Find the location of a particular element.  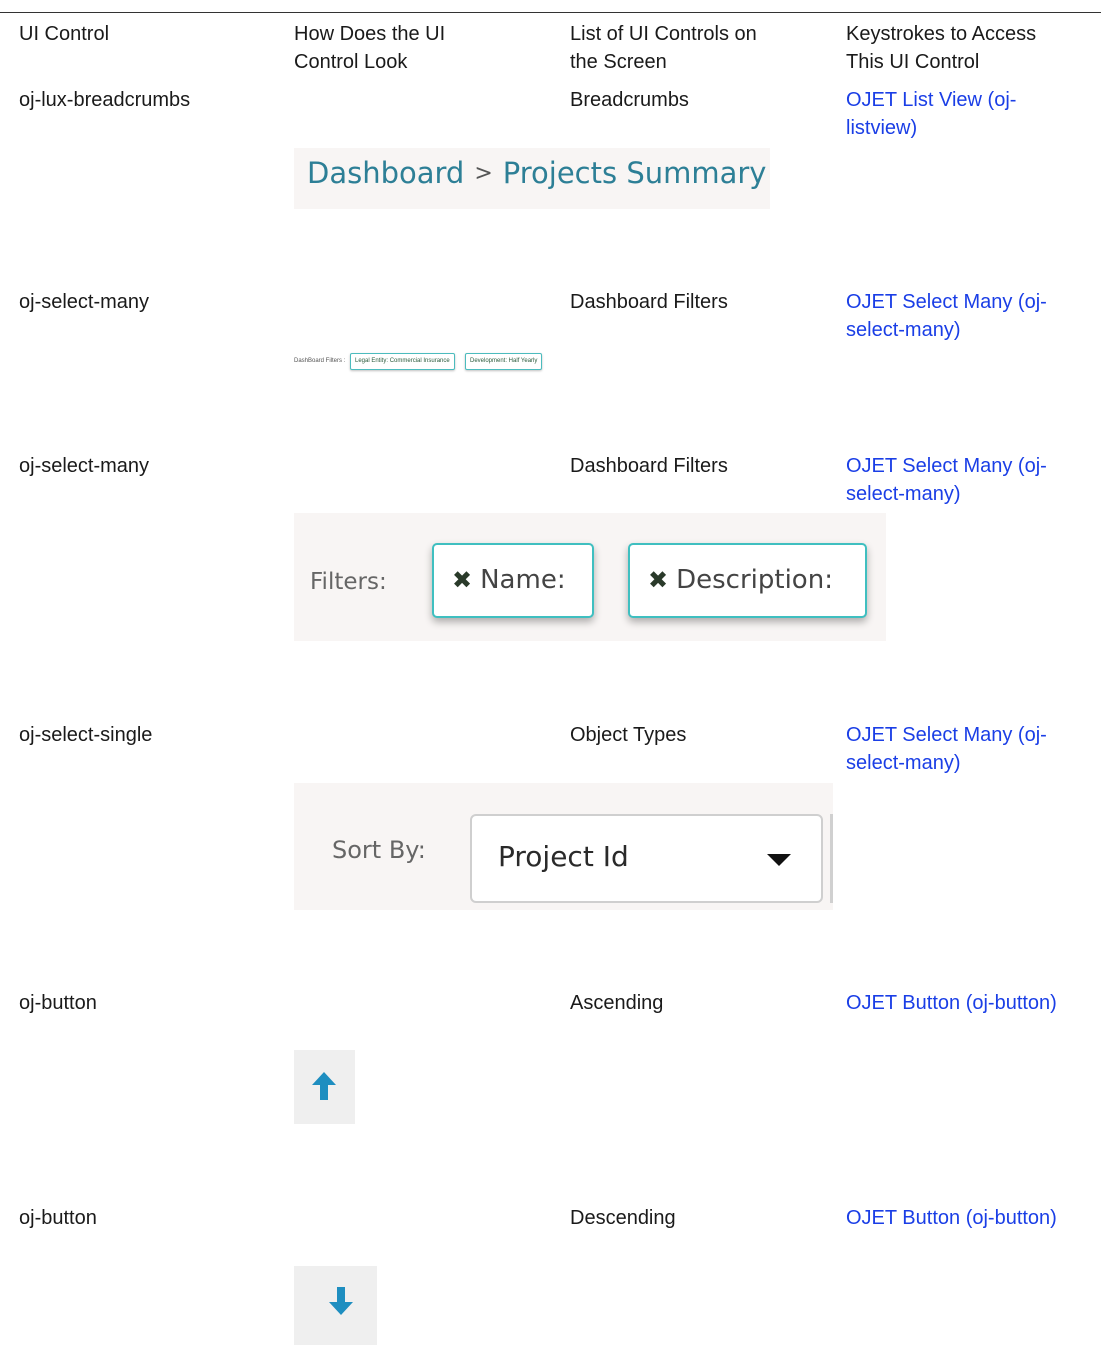

row-dashboard-filters-control: oj-select-many is located at coordinates (84, 302).